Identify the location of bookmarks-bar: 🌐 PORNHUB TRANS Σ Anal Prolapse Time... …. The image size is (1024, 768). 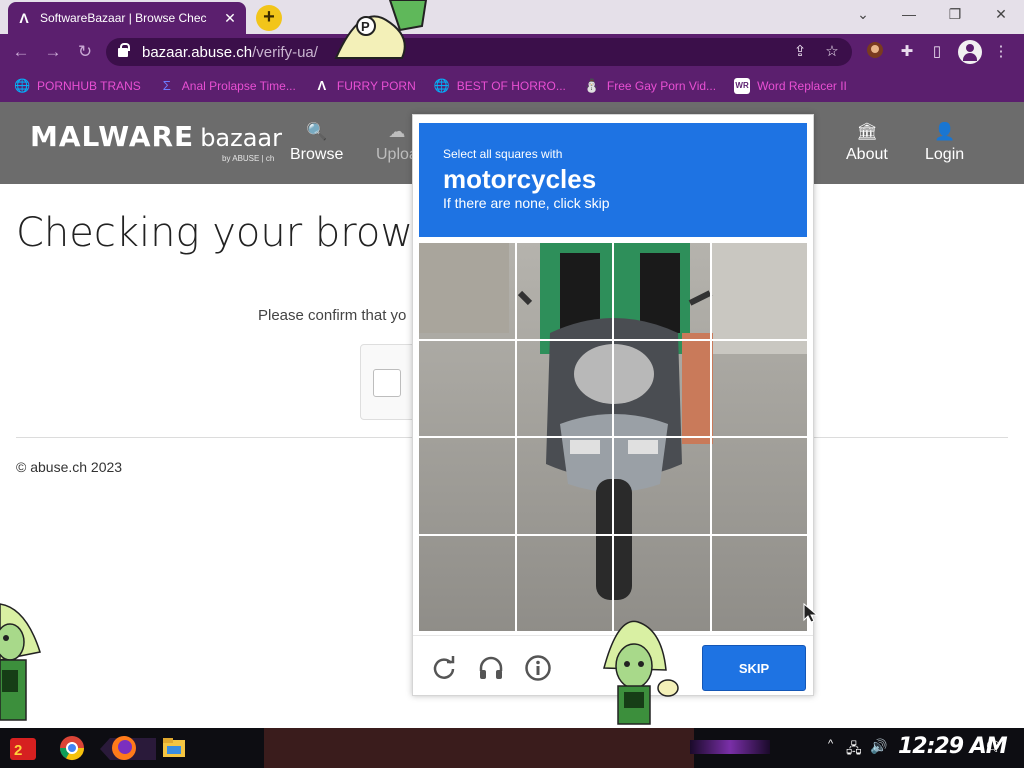
(512, 86).